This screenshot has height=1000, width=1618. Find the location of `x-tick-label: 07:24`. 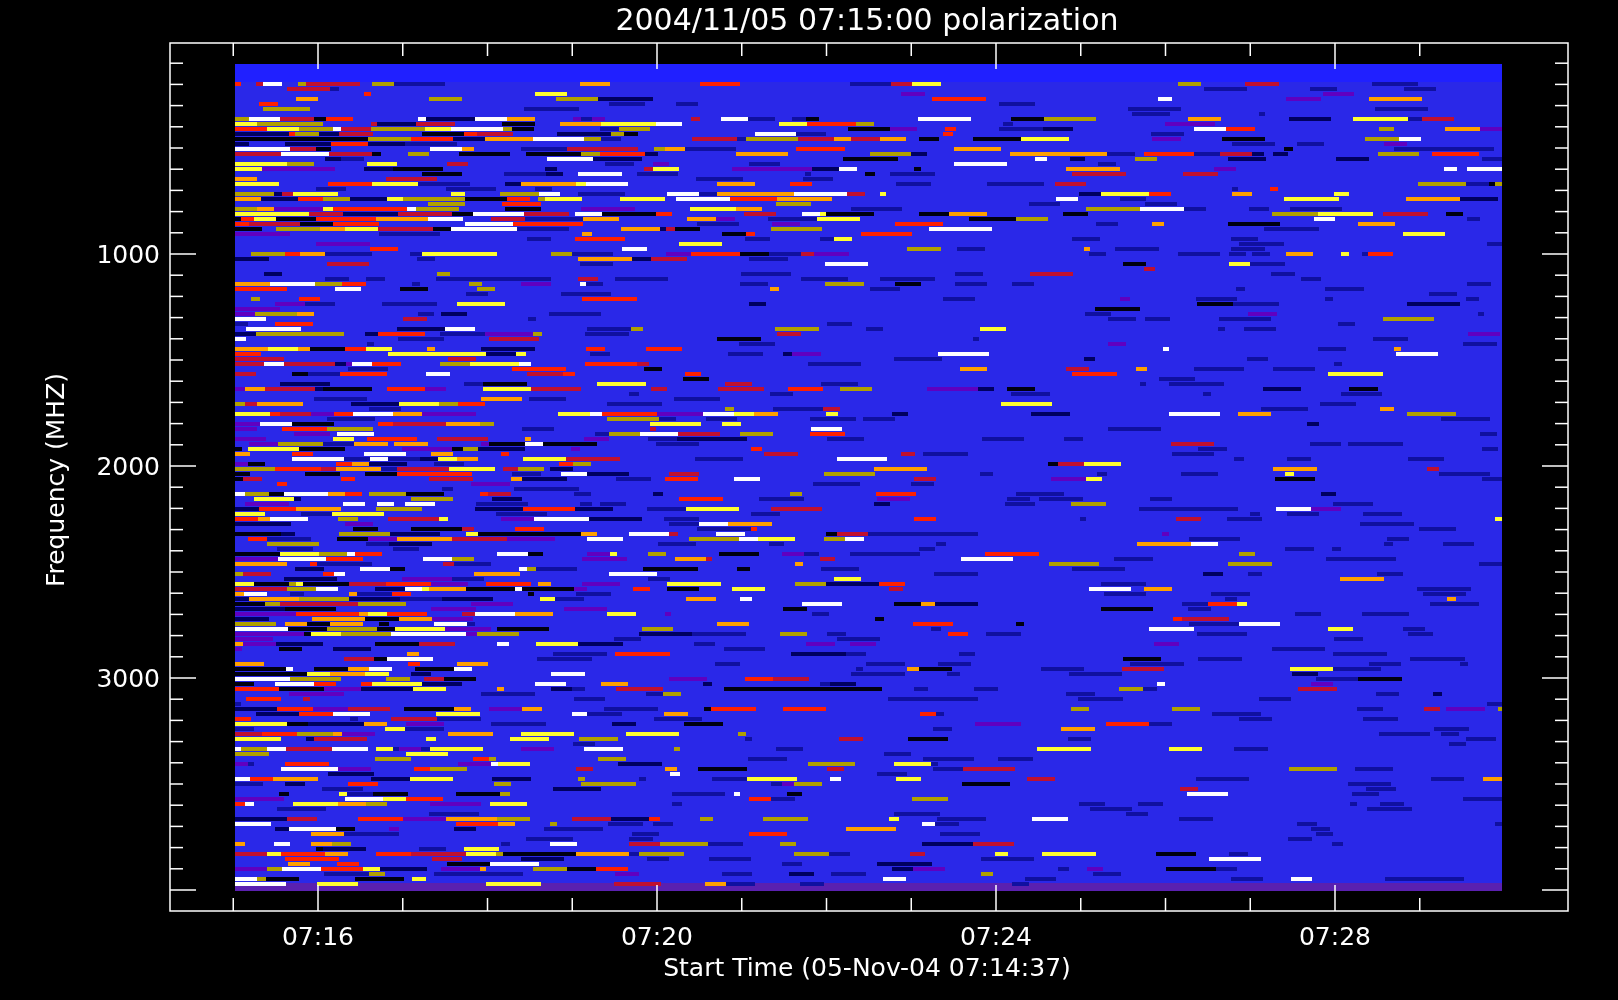

x-tick-label: 07:24 is located at coordinates (996, 936).